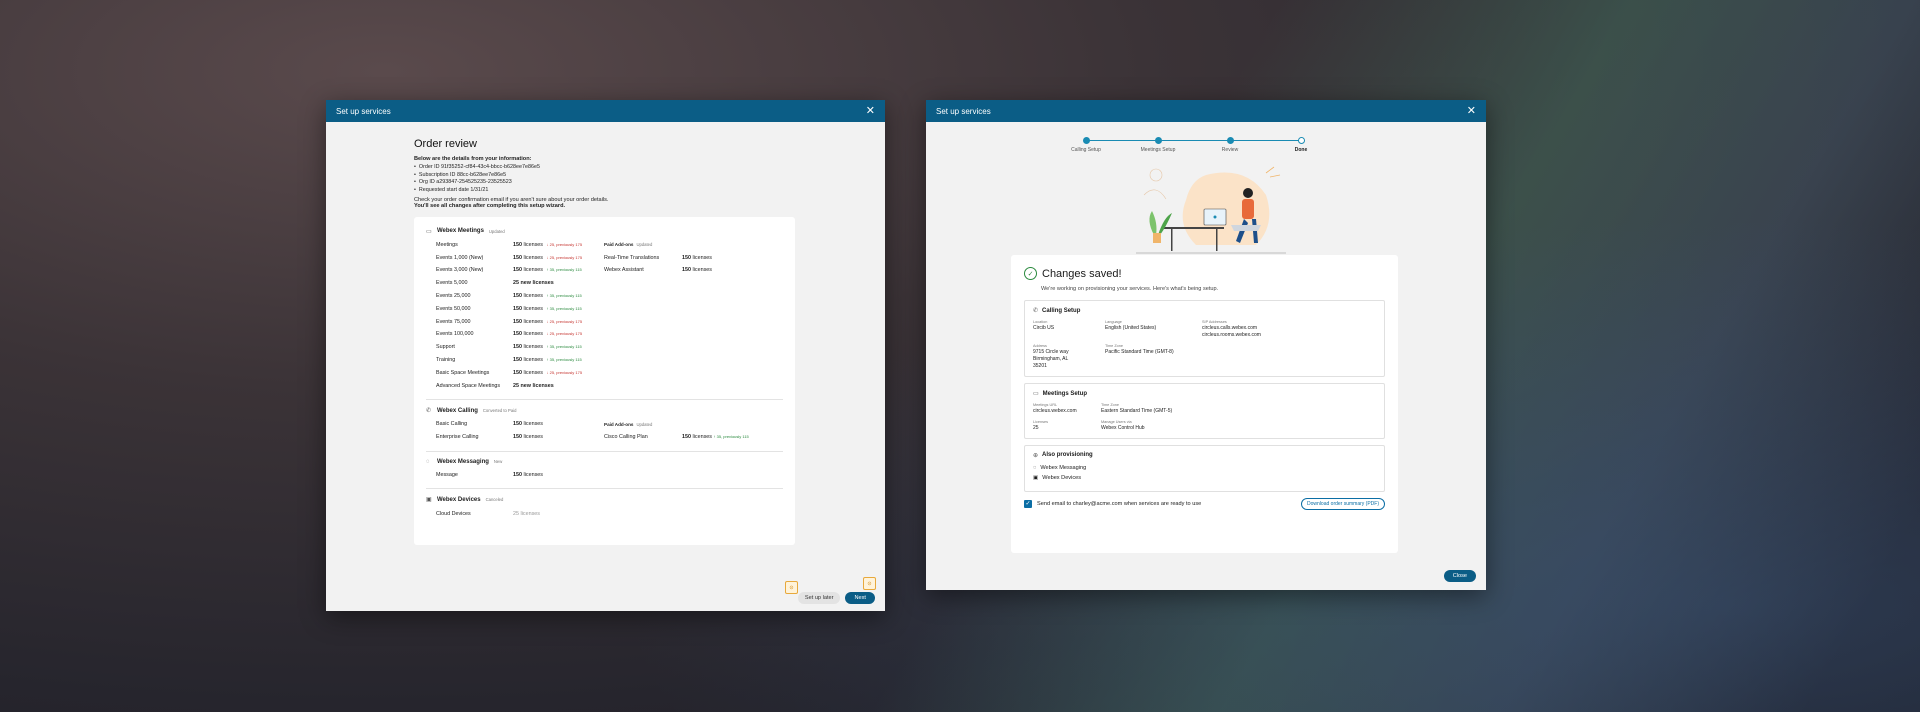  Describe the element at coordinates (1028, 503) in the screenshot. I see `email-checkbox: ✓` at that location.